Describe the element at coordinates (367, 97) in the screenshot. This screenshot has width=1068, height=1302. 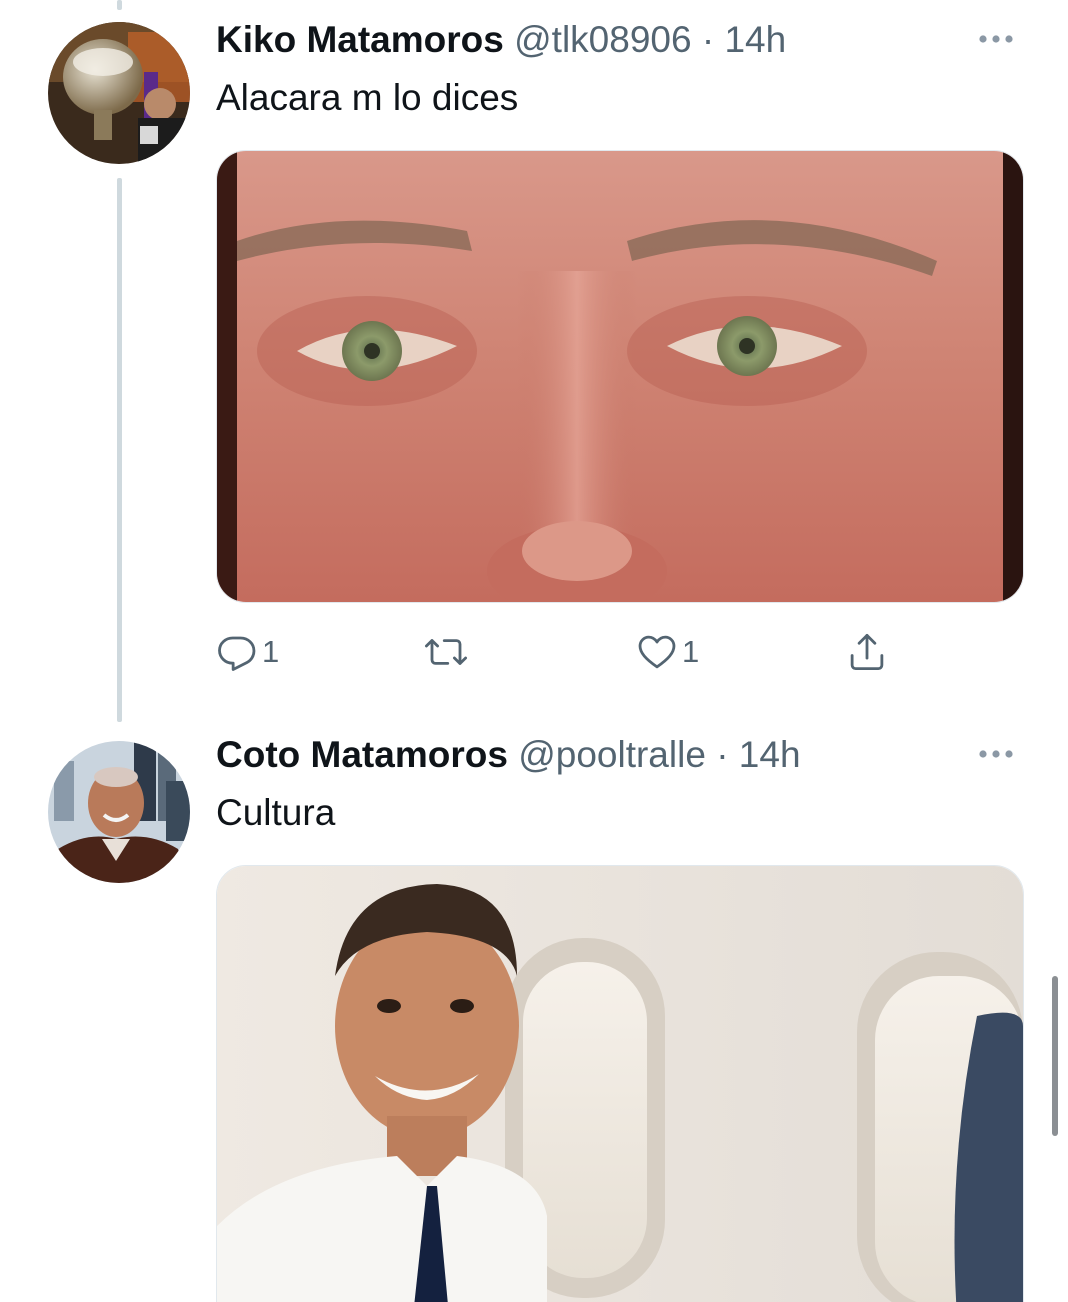
I see `tweet-text: Alacara m lo dices` at that location.